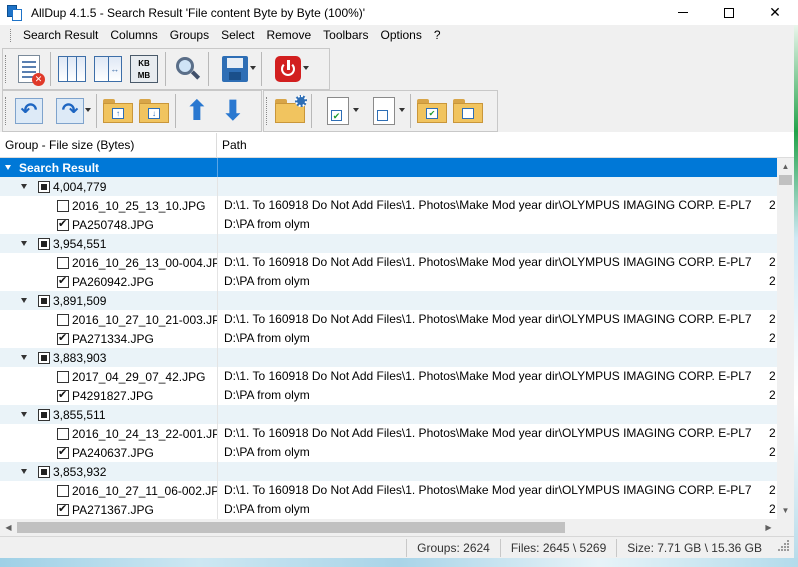 This screenshot has width=798, height=567. What do you see at coordinates (785, 338) in the screenshot?
I see `vertical-scrollbar: ▲ ▼` at bounding box center [785, 338].